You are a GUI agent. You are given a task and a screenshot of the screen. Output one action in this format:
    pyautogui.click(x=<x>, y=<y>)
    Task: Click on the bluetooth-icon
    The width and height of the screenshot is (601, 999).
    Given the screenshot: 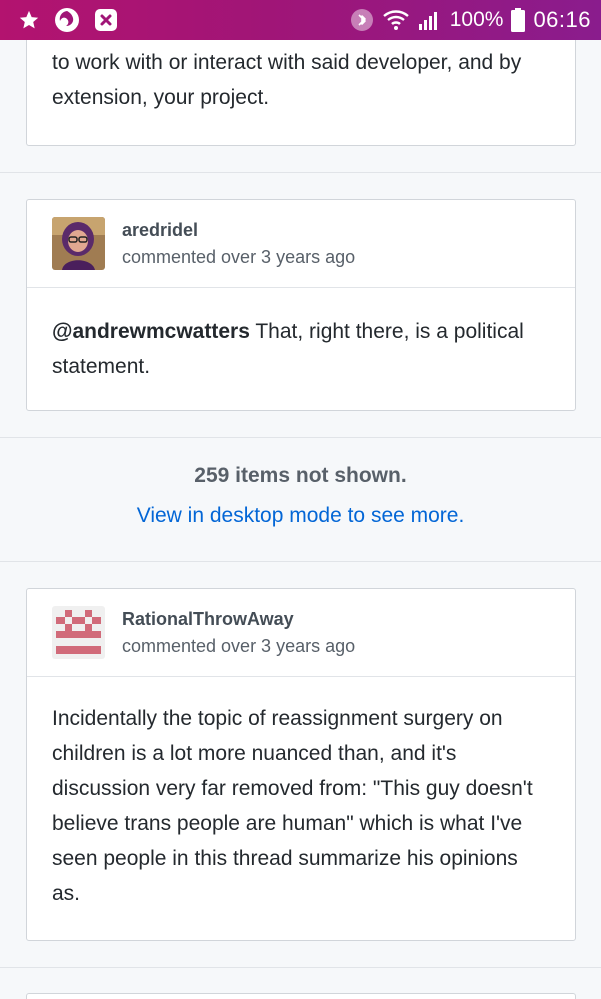 What is the action you would take?
    pyautogui.click(x=362, y=20)
    